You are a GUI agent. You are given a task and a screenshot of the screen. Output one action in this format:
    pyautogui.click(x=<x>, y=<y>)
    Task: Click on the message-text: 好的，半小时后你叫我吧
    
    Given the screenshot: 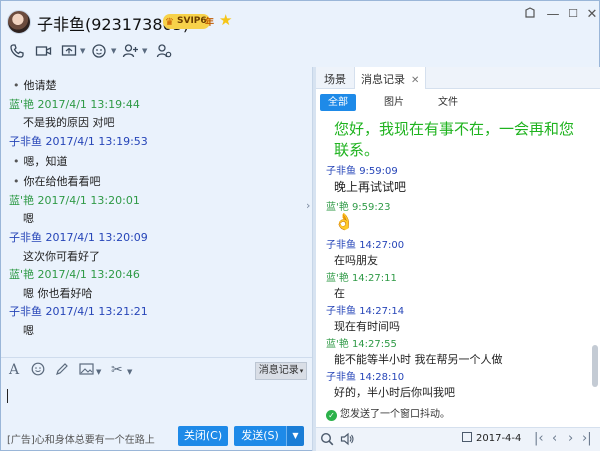 What is the action you would take?
    pyautogui.click(x=394, y=392)
    